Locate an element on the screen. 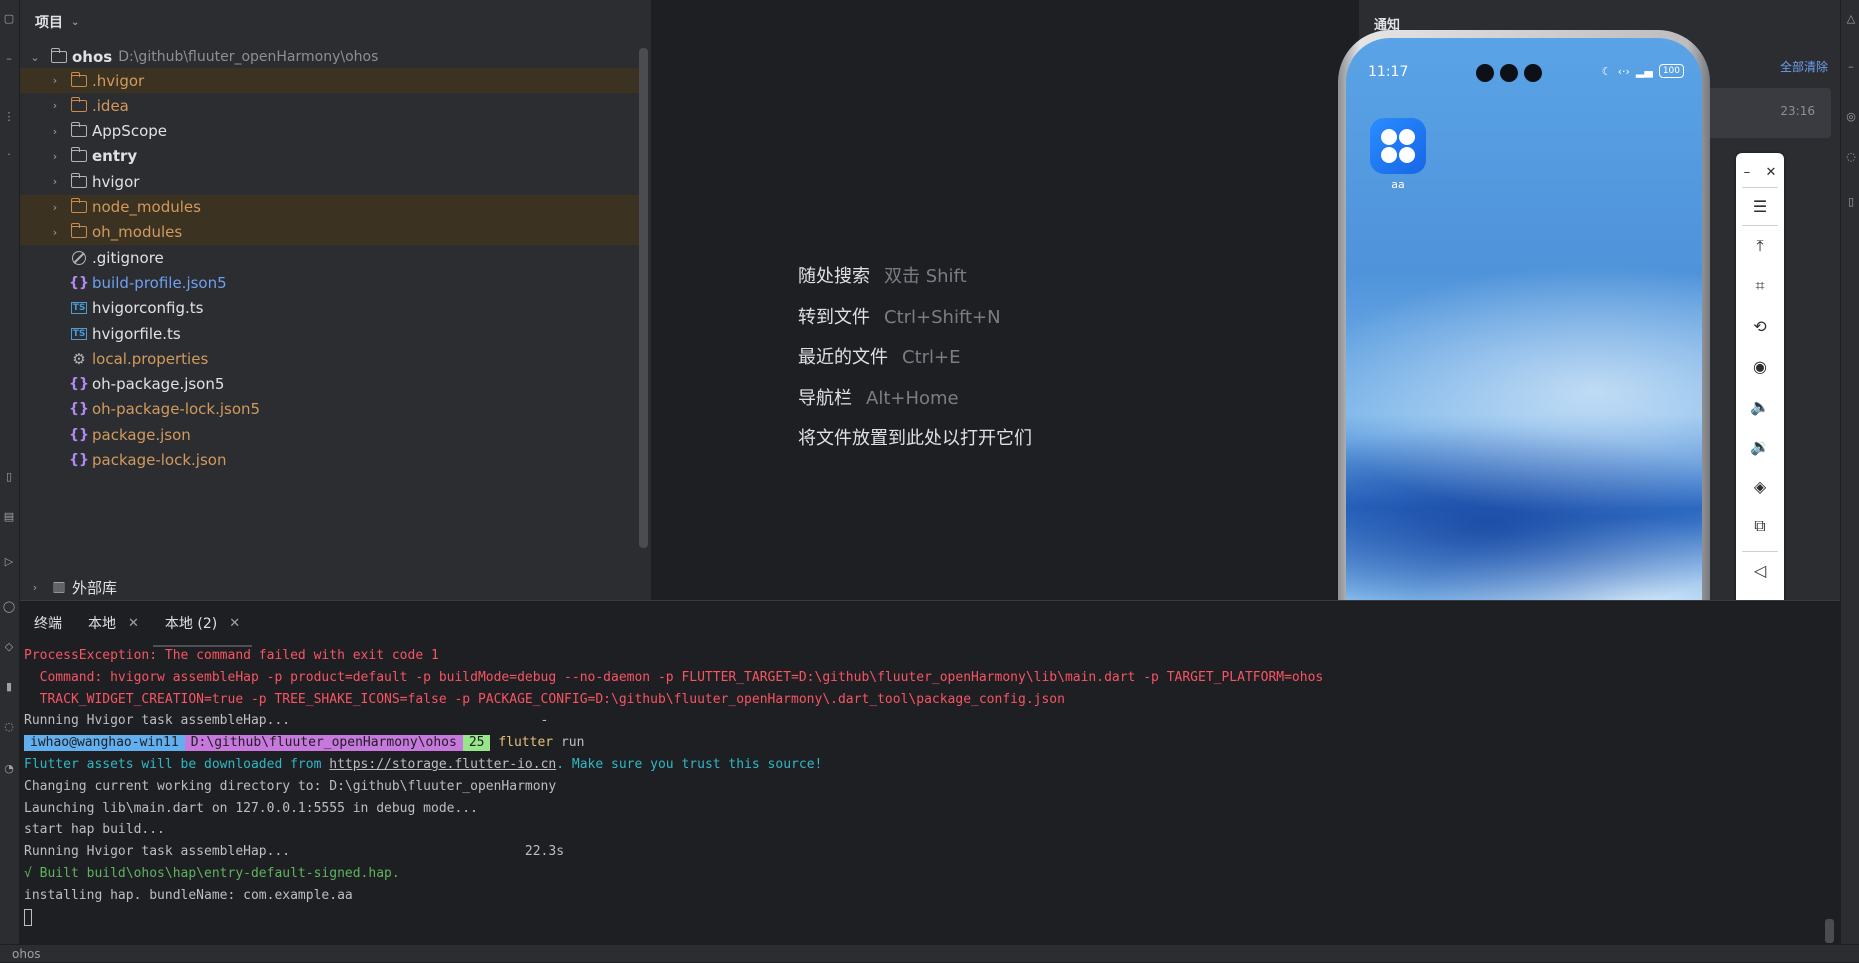 This screenshot has width=1859, height=963. git-tool-icon: ◌ is located at coordinates (9, 727).